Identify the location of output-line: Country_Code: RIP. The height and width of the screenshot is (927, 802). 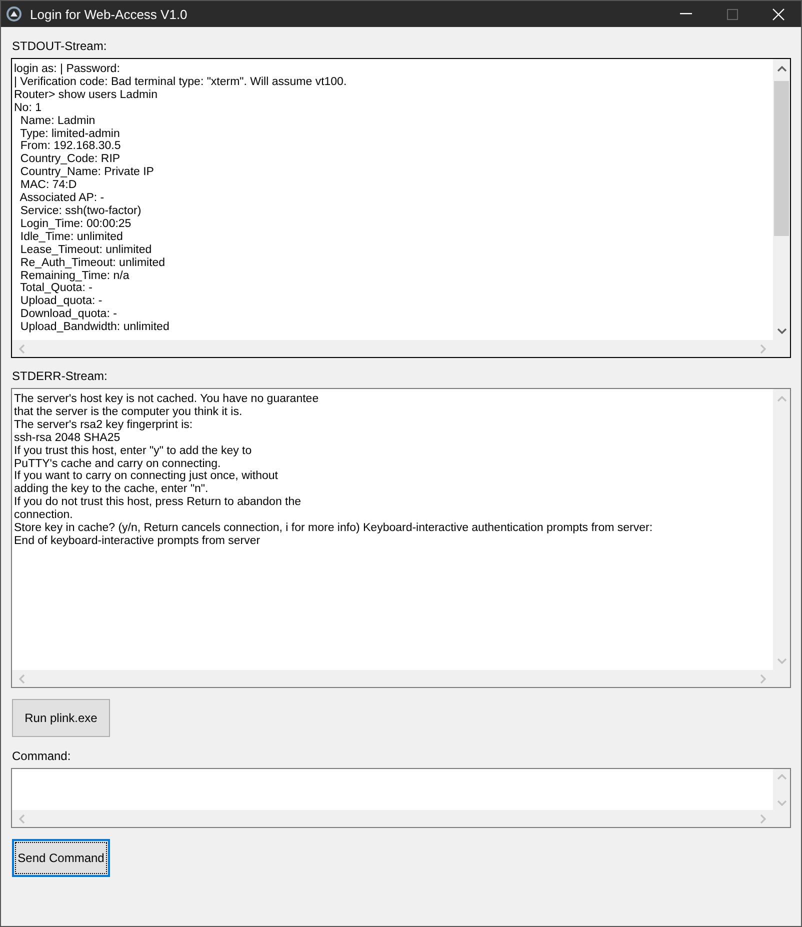
(70, 159).